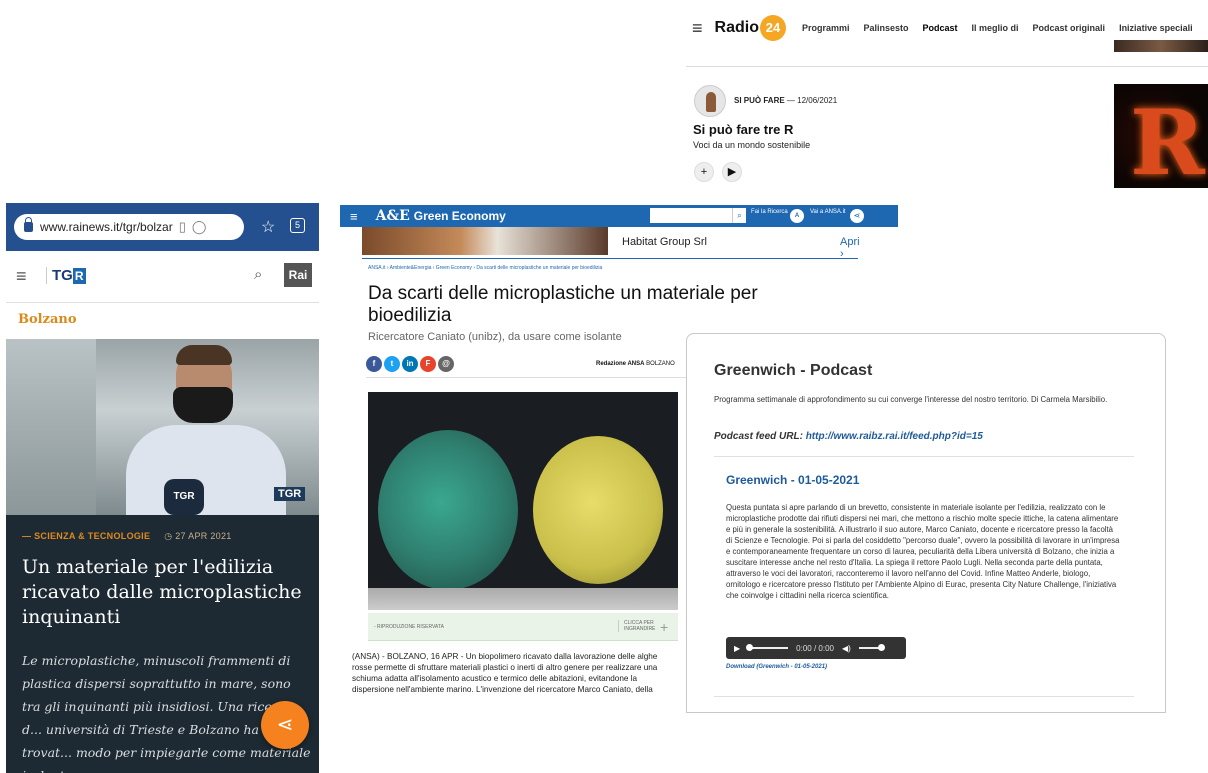 This screenshot has width=1208, height=773. What do you see at coordinates (268, 227) in the screenshot?
I see `star-icon: ☆` at bounding box center [268, 227].